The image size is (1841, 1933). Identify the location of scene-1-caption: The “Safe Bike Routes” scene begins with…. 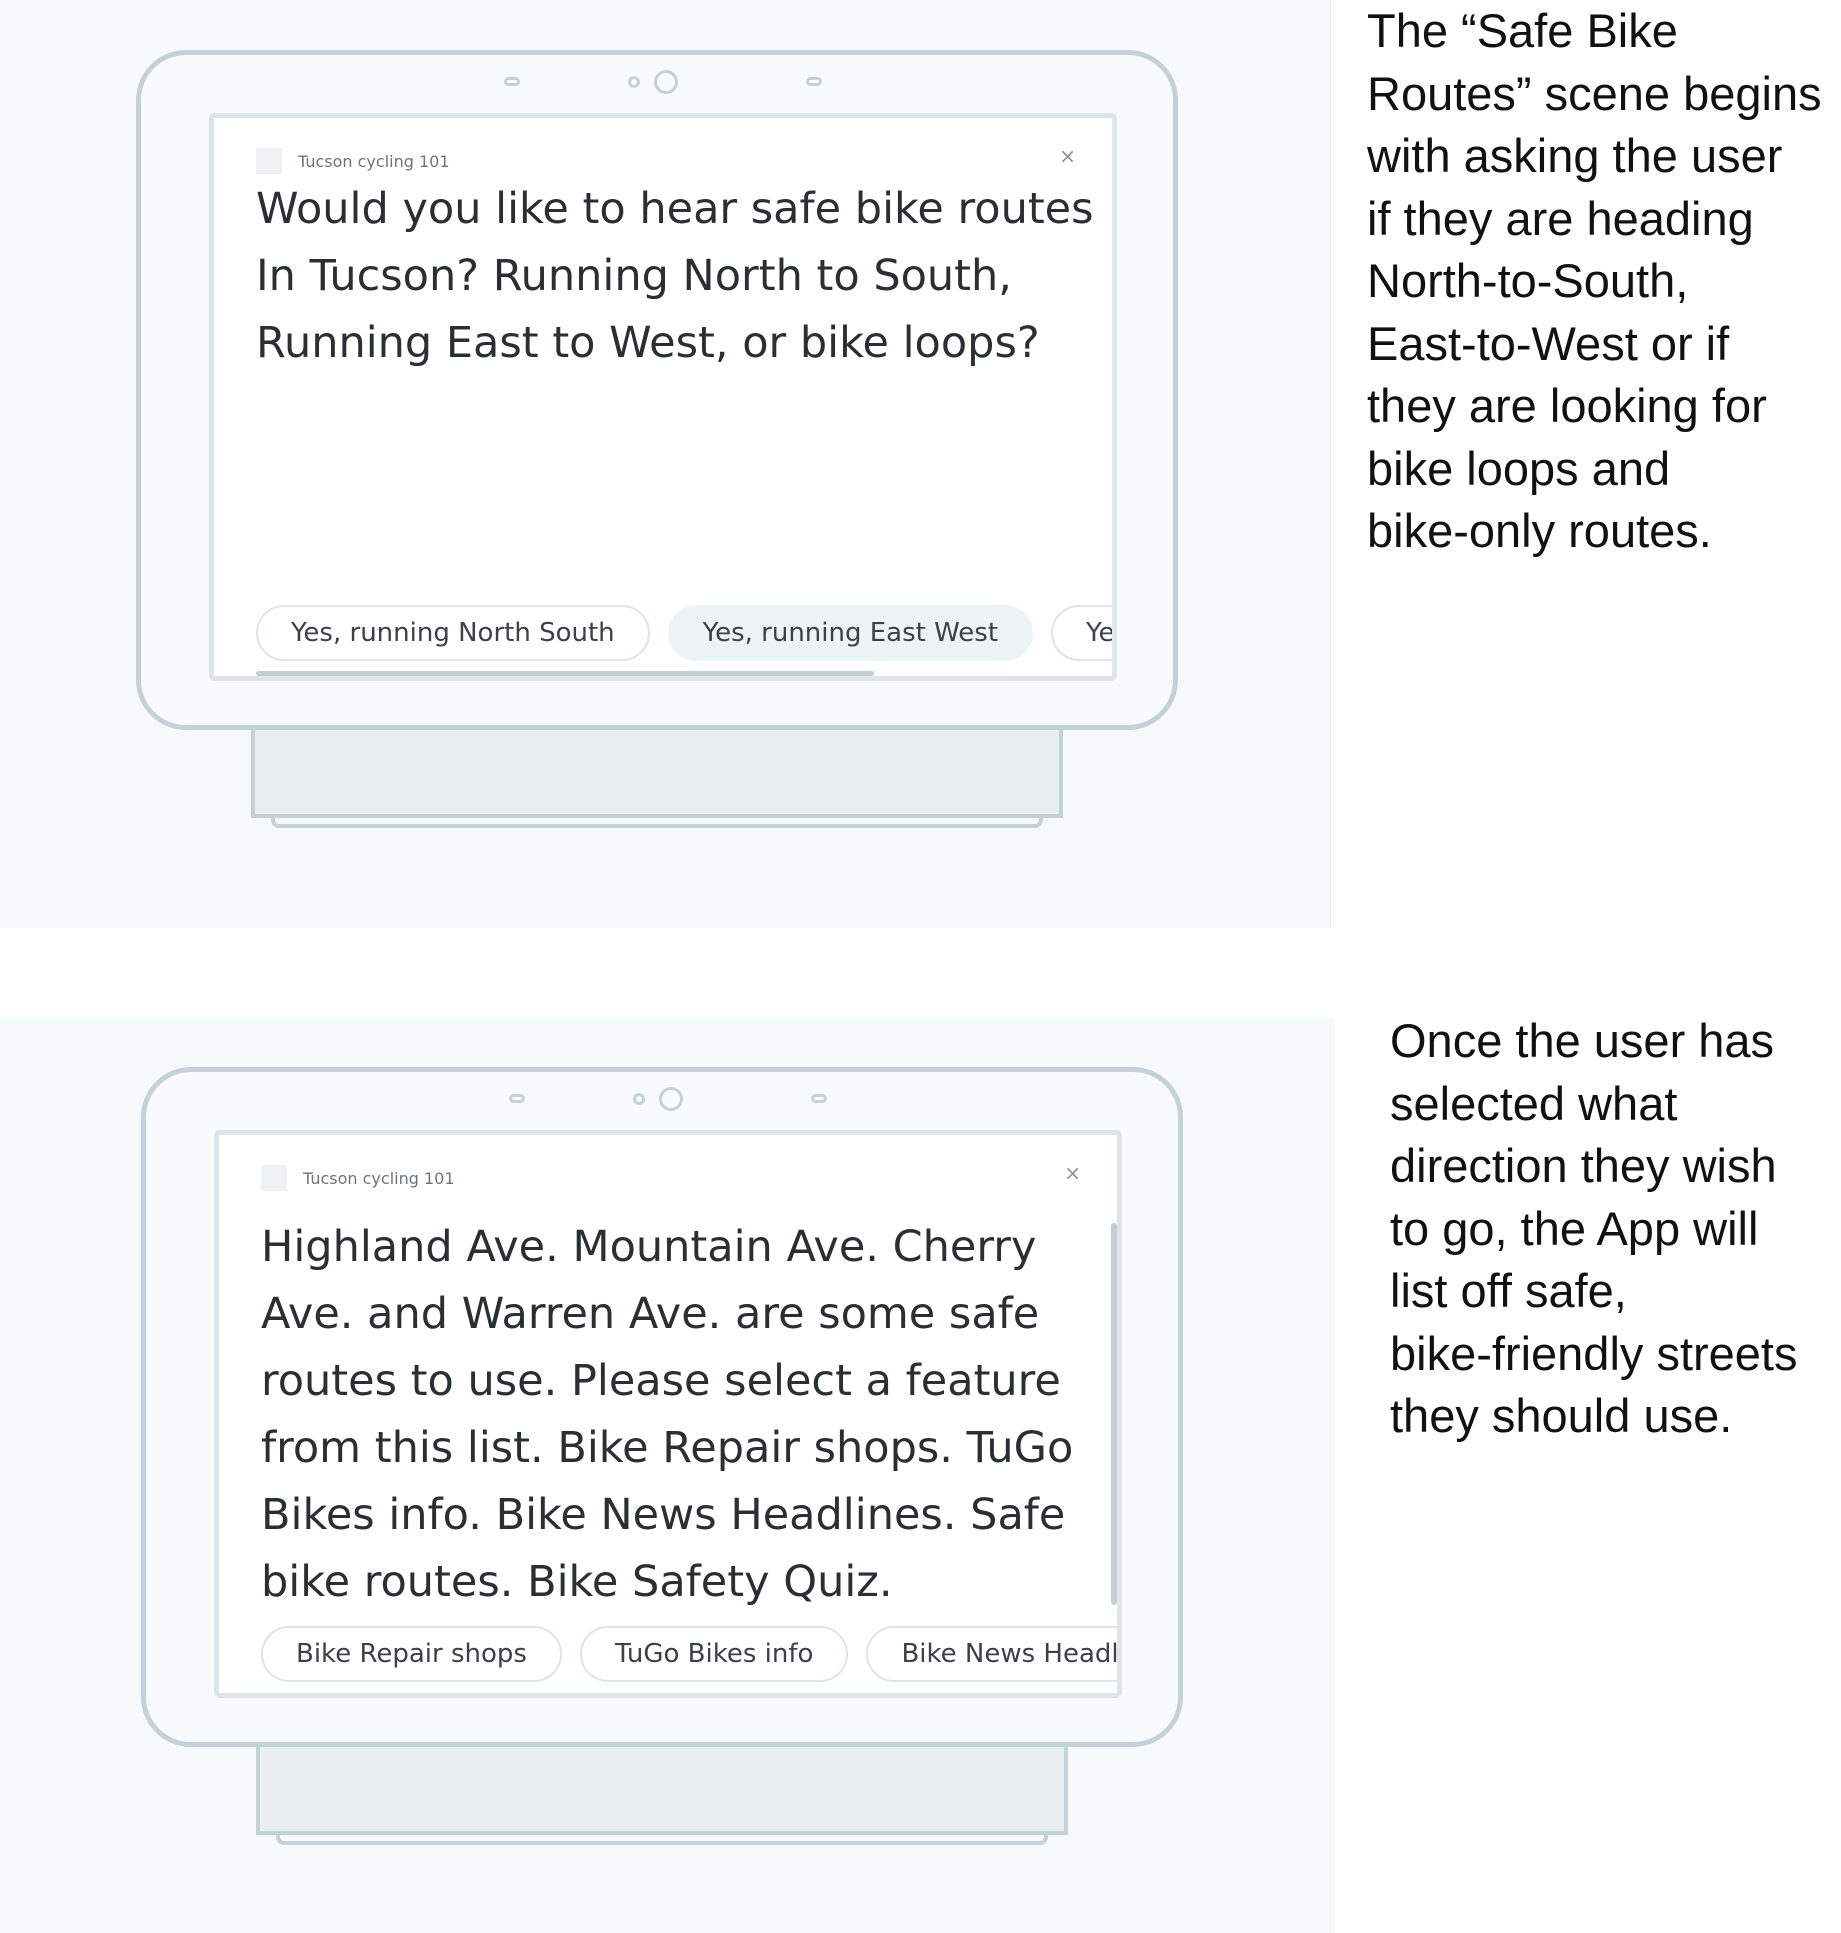
(1594, 280).